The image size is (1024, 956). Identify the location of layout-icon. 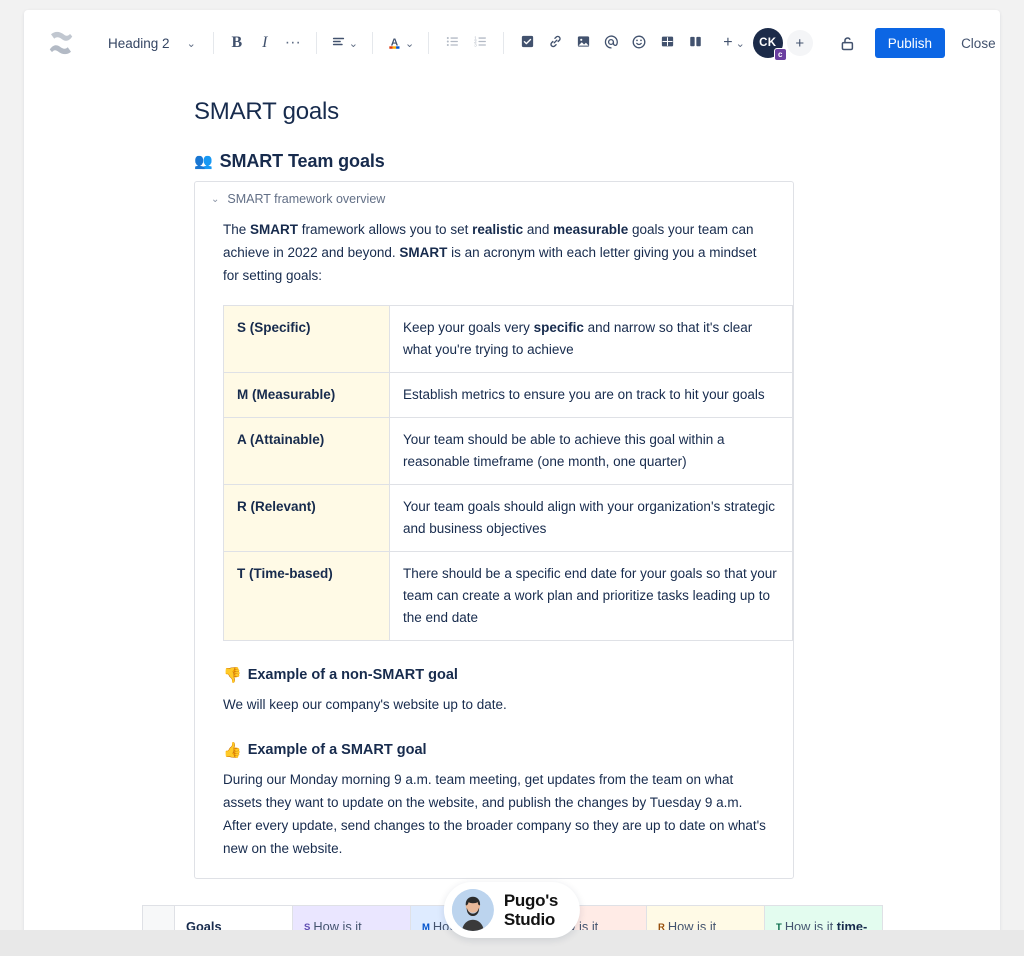
(695, 43).